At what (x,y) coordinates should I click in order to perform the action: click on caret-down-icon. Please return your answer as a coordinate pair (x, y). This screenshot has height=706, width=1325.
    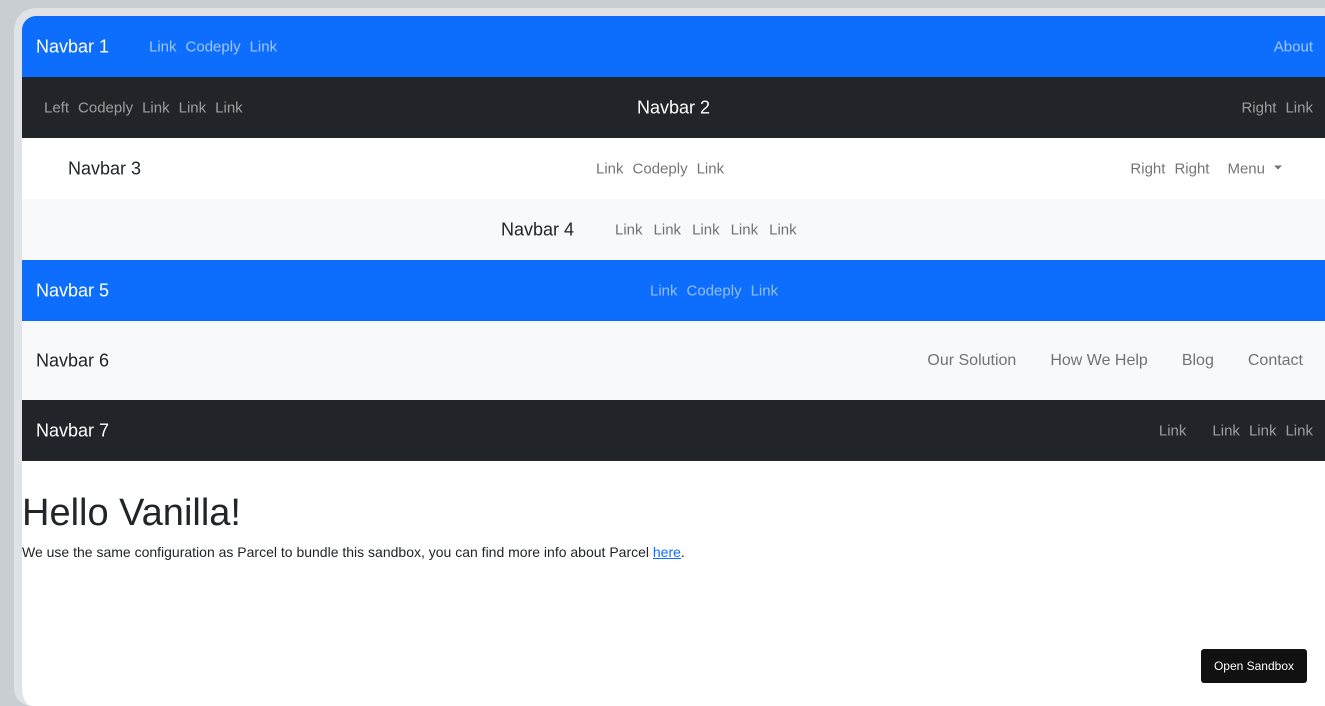
    Looking at the image, I should click on (1278, 167).